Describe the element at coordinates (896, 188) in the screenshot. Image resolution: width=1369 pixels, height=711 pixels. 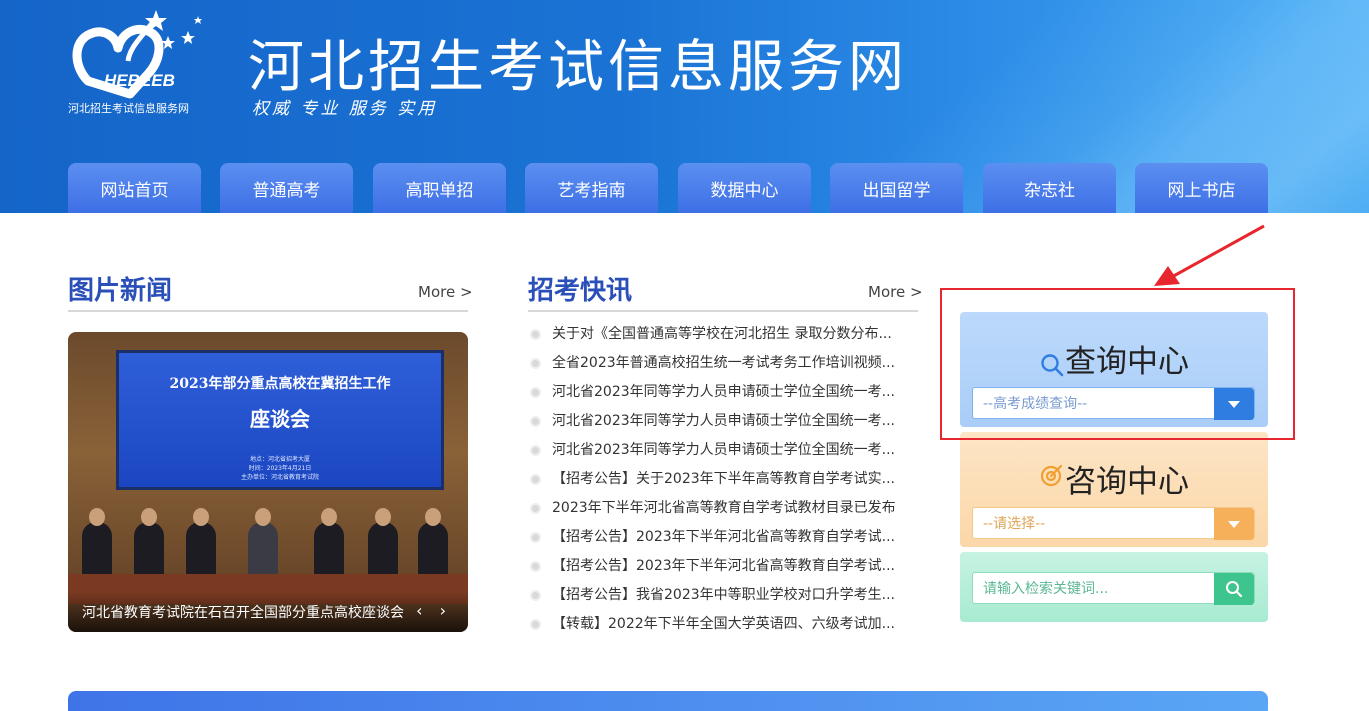
I see `nav-item-study-abroad: 出国留学` at that location.